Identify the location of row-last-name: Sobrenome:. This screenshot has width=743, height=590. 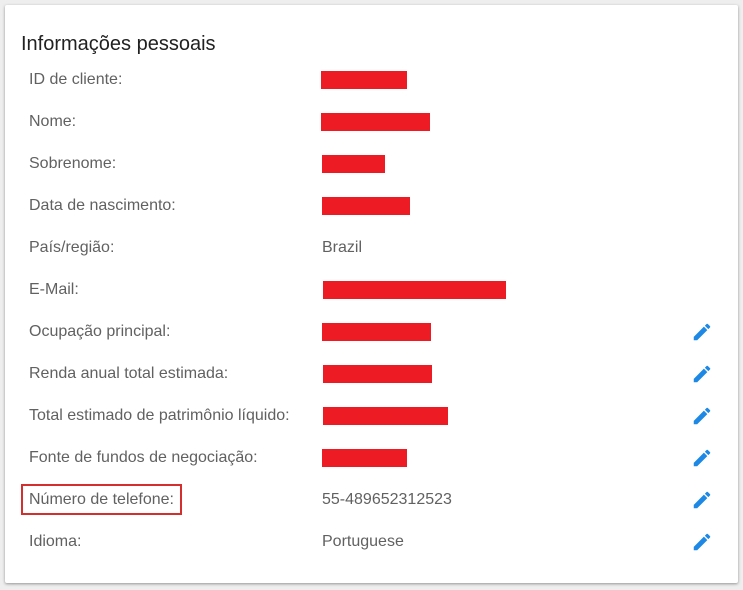
(371, 164).